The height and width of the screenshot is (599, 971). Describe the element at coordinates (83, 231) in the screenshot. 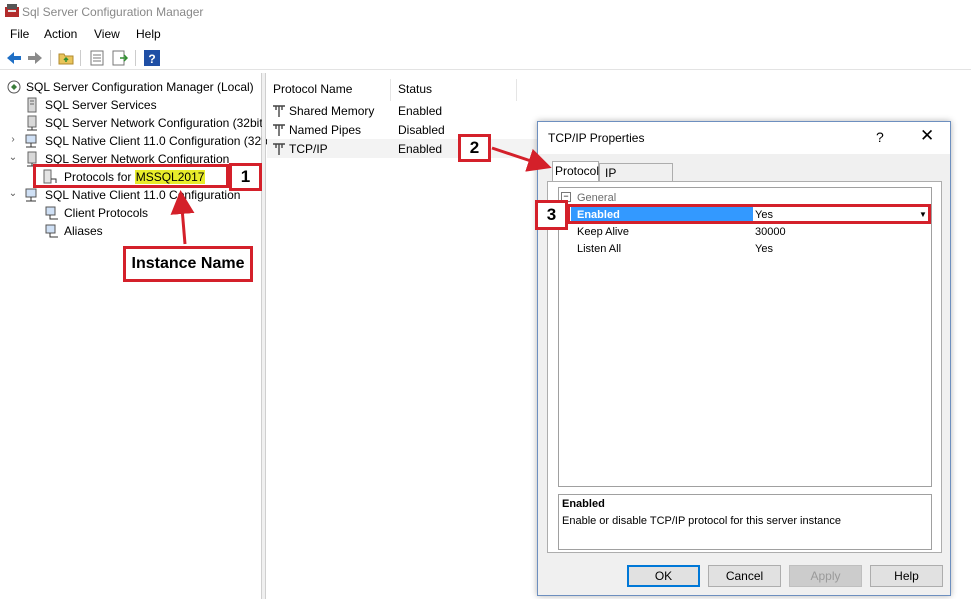

I see `tree-item-label: Aliases` at that location.